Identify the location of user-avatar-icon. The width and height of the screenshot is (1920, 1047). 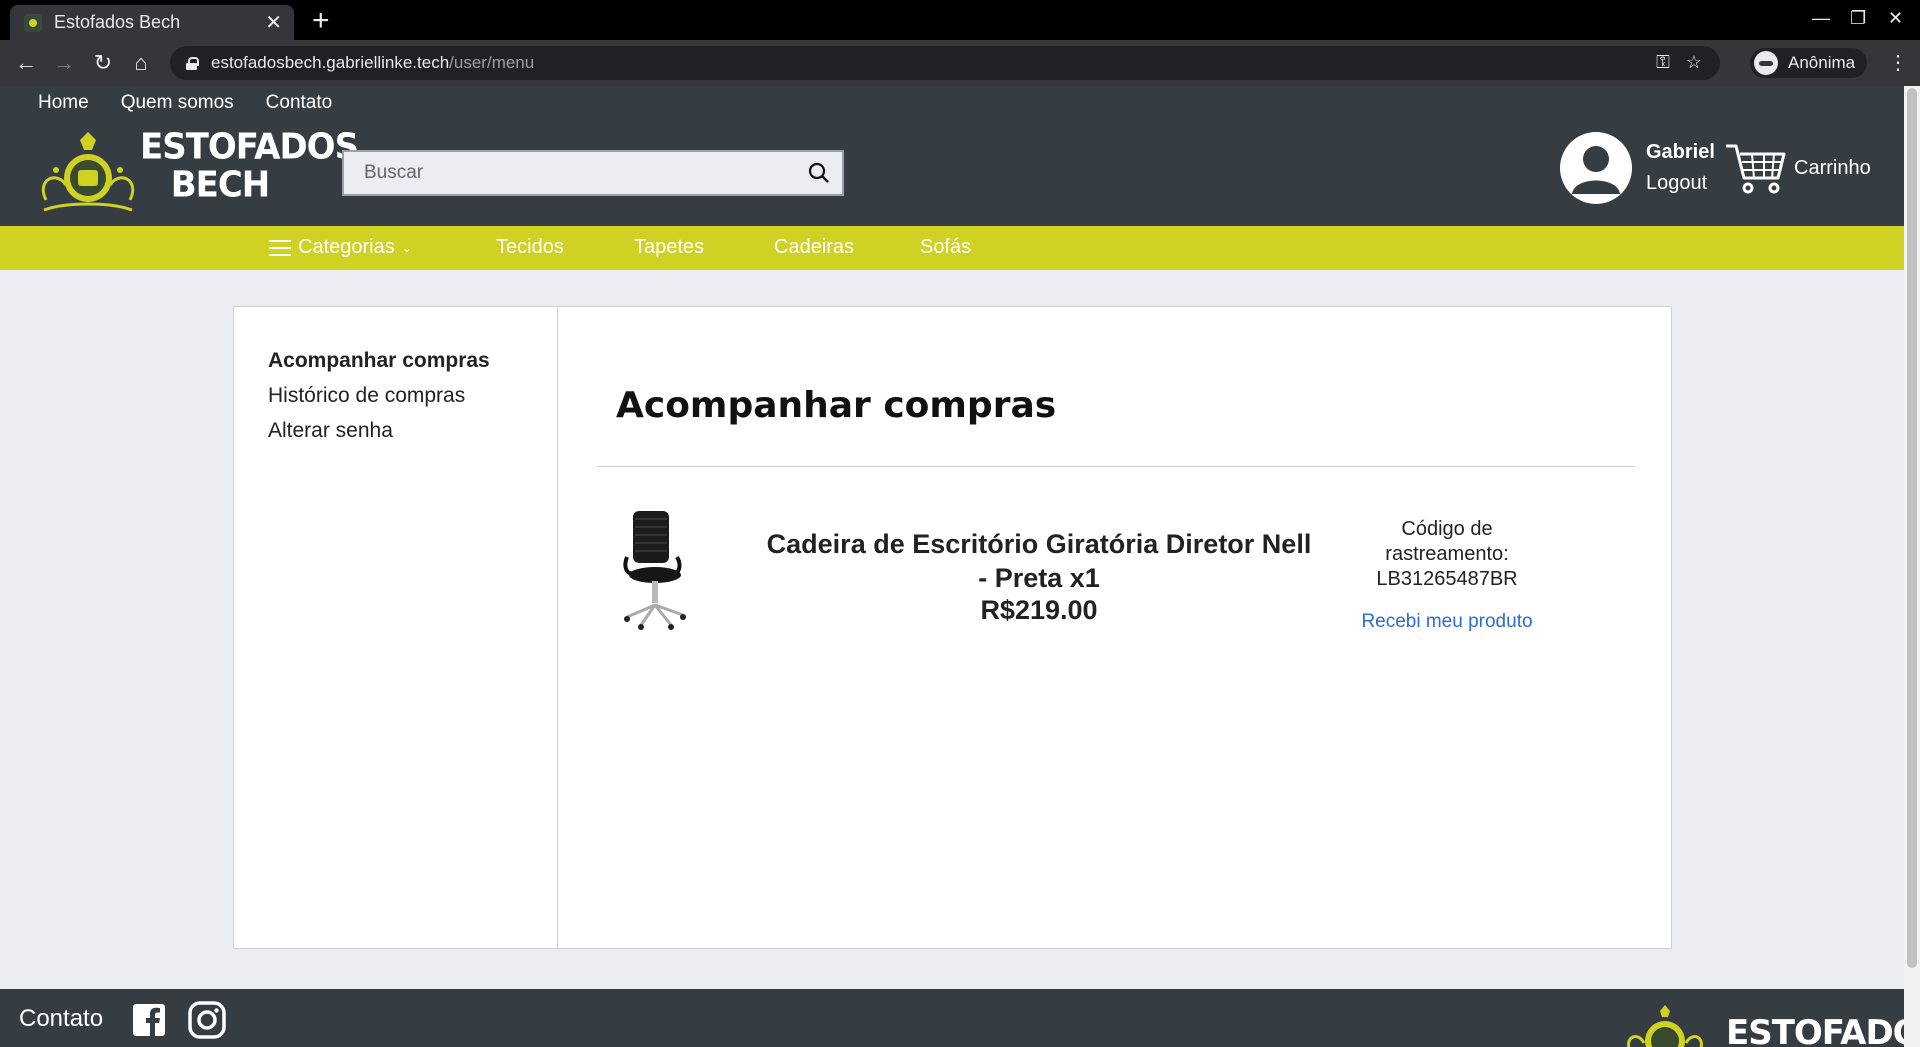
(1596, 168).